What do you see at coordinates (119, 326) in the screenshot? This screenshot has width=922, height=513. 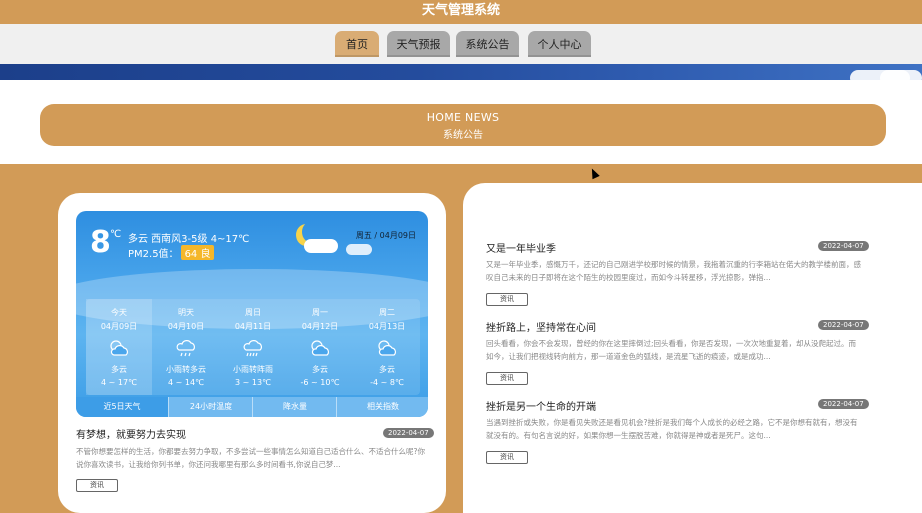 I see `forecast-day-date: 04月09日` at bounding box center [119, 326].